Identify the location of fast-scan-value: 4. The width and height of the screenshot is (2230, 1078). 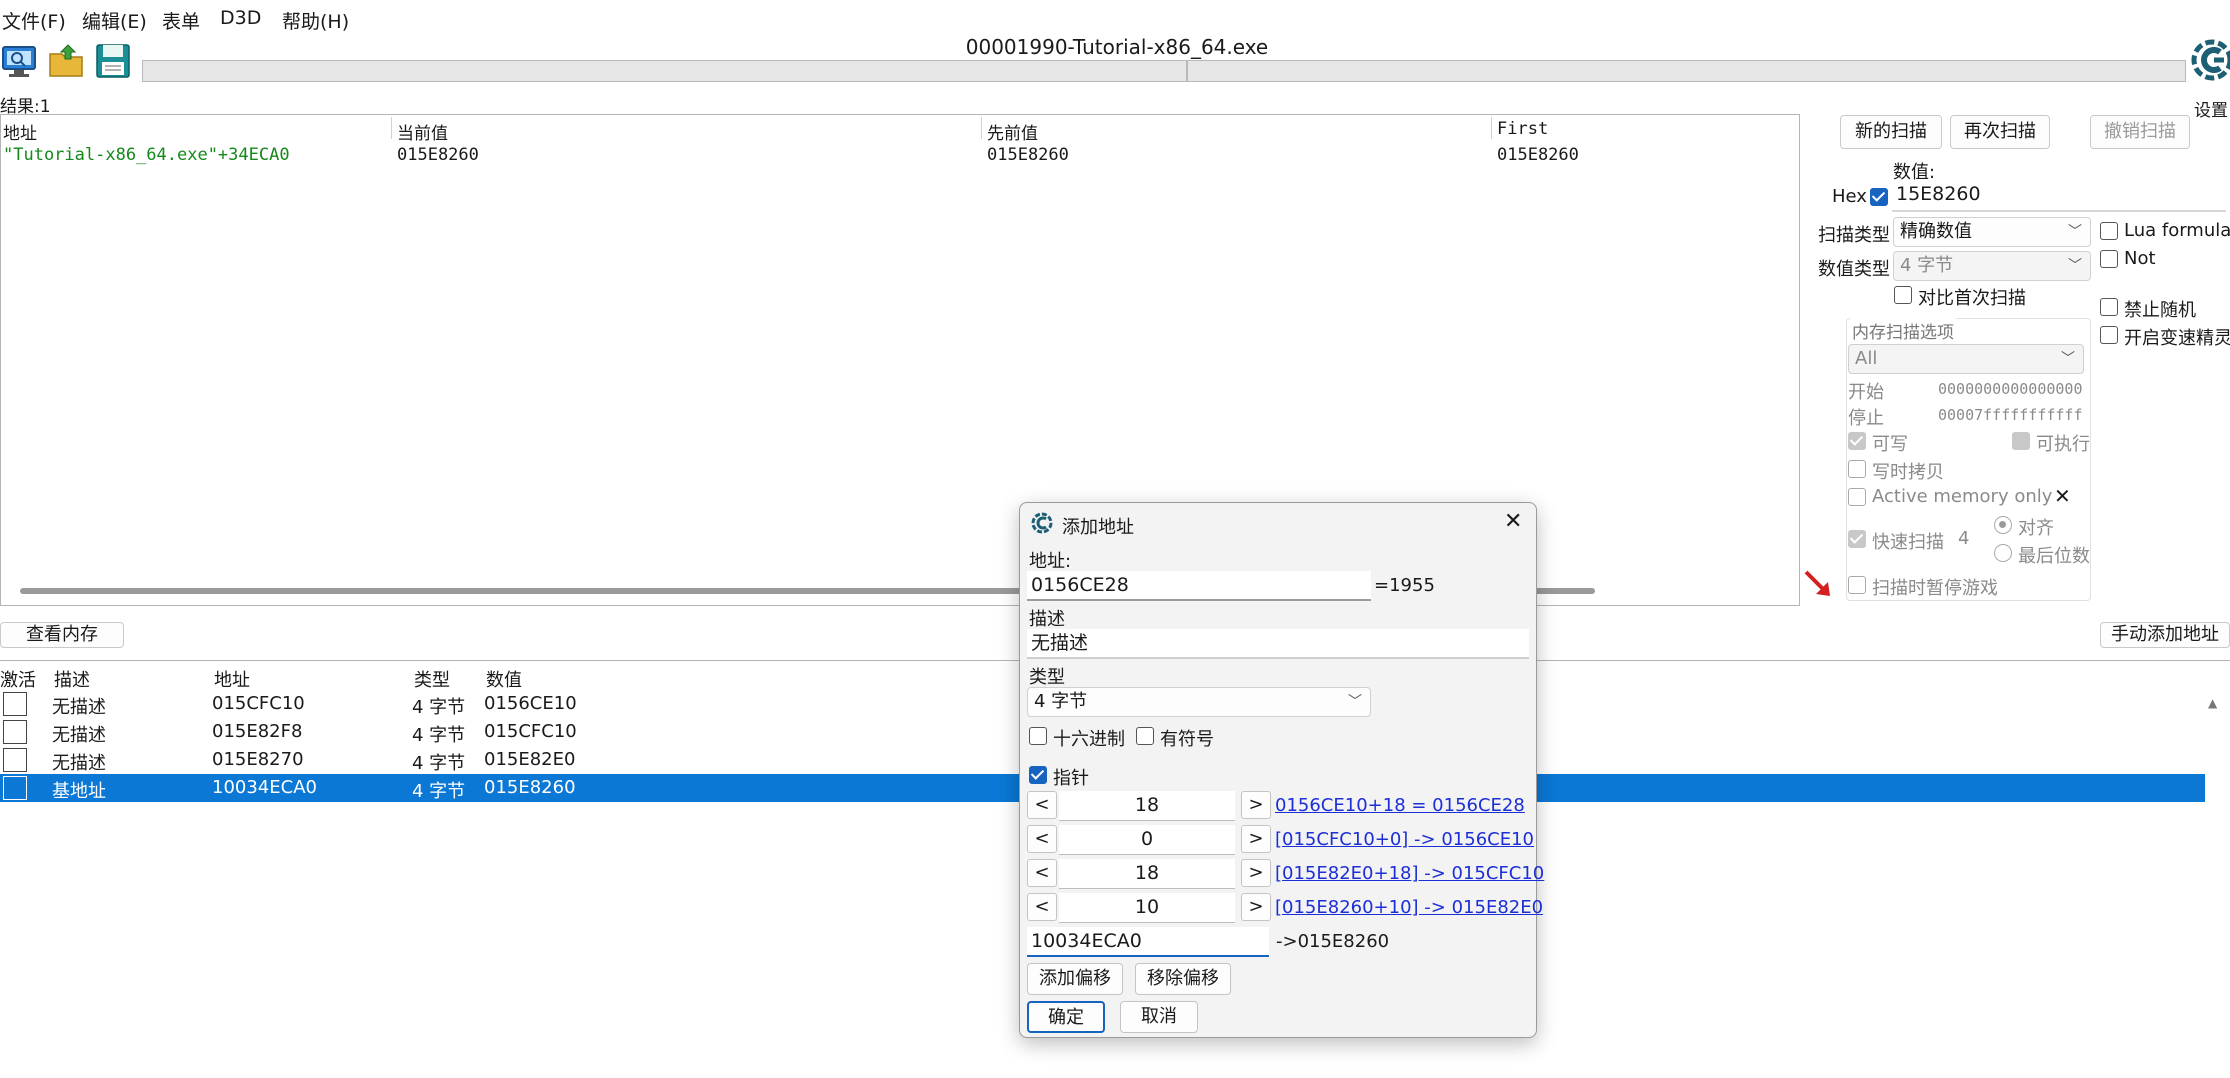
(1963, 538).